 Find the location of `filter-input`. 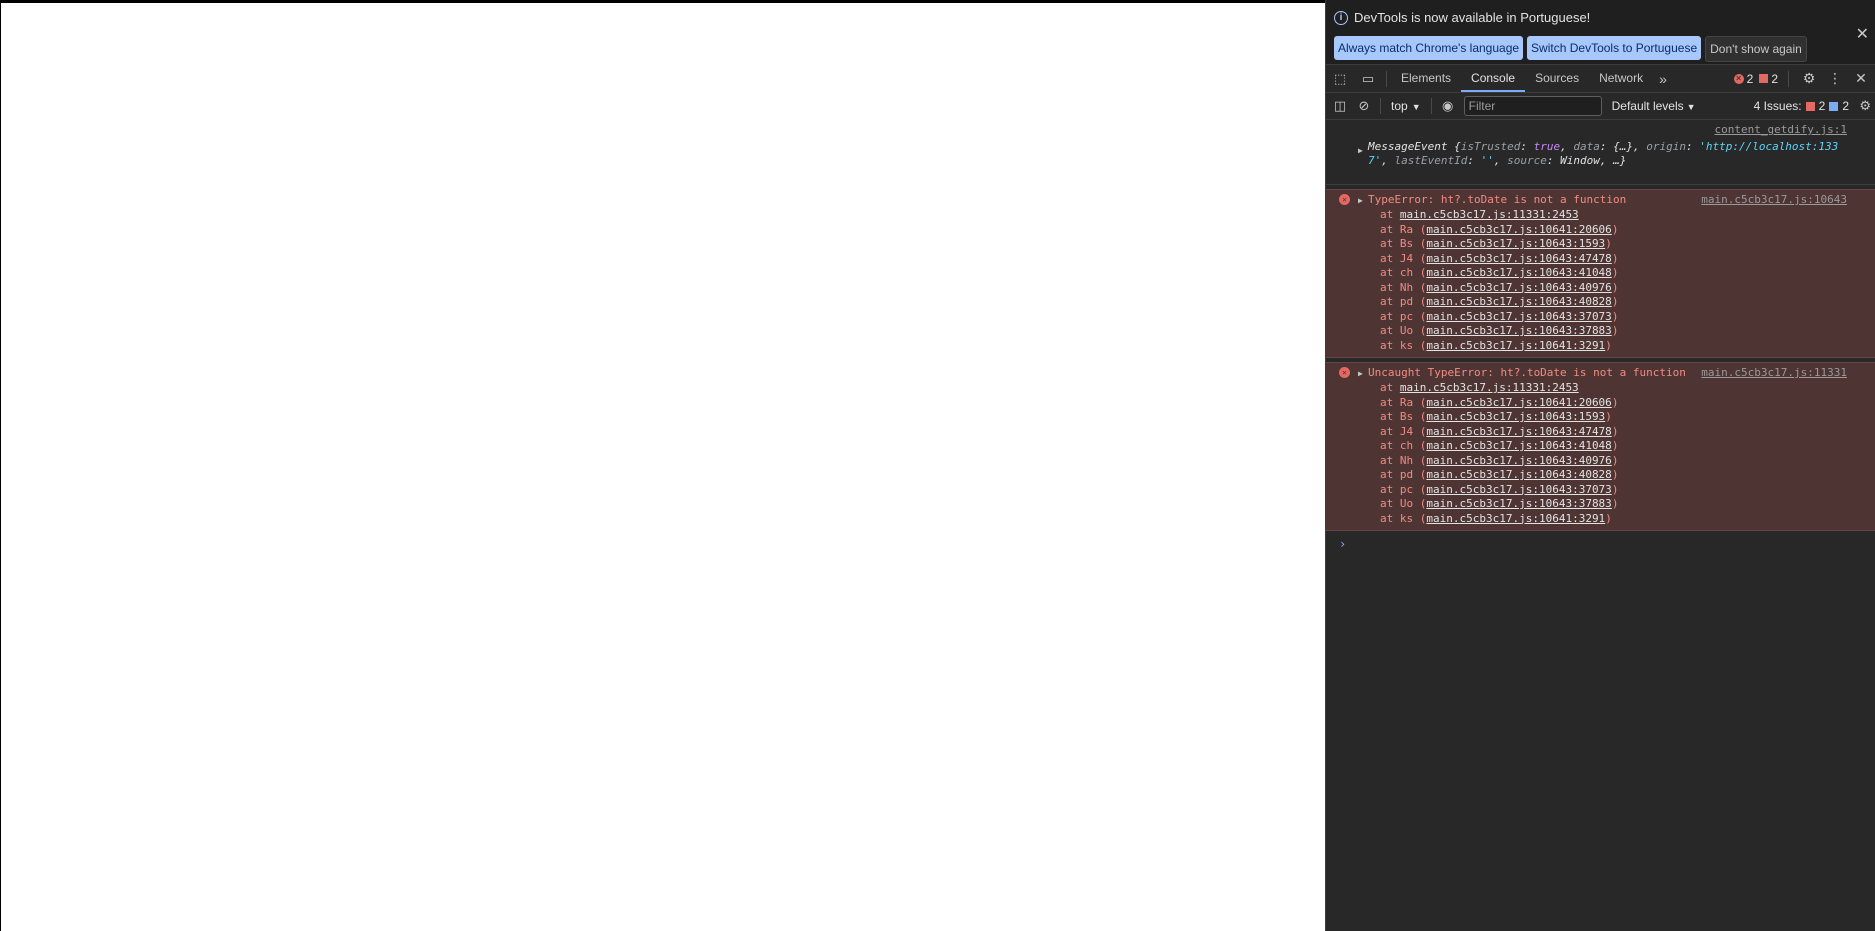

filter-input is located at coordinates (1532, 106).